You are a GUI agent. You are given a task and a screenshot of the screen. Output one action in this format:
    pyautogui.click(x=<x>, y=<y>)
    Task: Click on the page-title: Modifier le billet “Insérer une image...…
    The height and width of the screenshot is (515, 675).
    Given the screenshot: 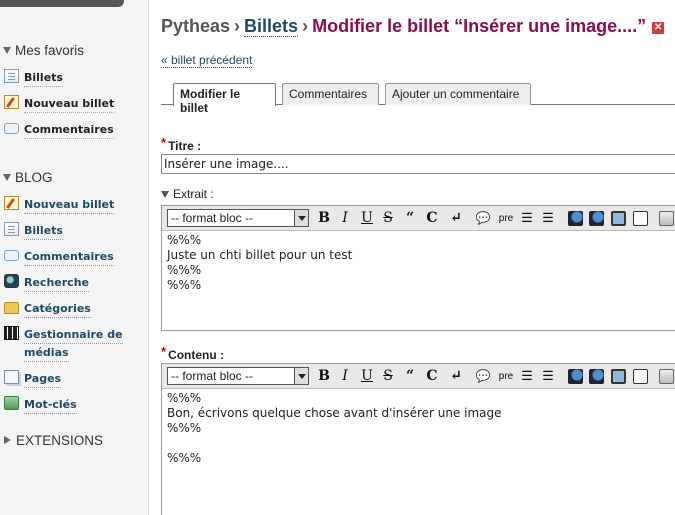 What is the action you would take?
    pyautogui.click(x=479, y=26)
    